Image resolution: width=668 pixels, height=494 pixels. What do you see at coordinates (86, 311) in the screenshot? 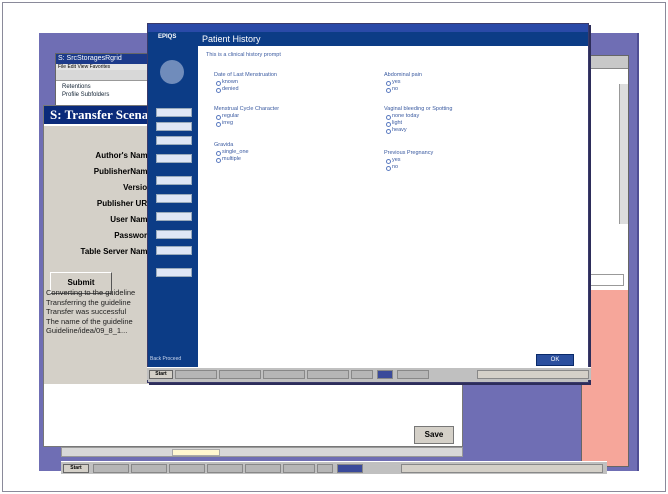
I see `log-line: Transfer was successful` at bounding box center [86, 311].